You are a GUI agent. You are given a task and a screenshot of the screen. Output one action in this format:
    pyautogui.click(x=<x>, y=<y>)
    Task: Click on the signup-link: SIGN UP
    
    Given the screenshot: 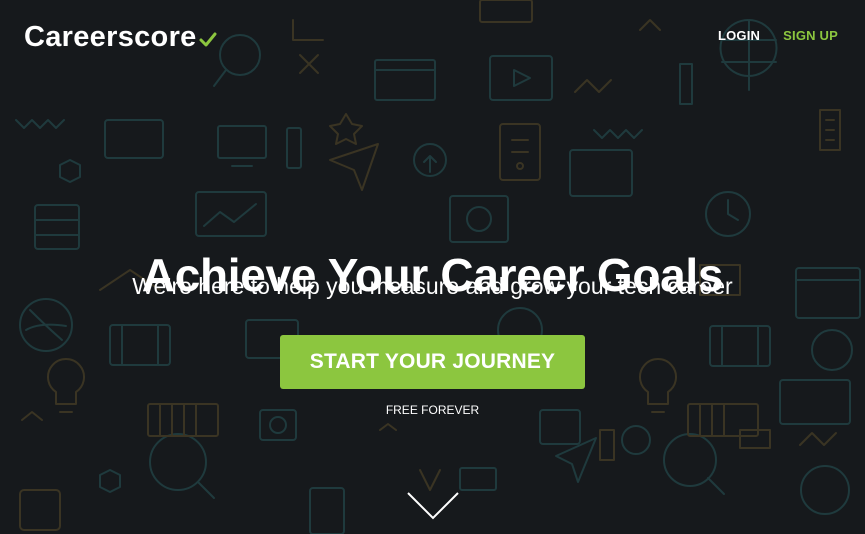 What is the action you would take?
    pyautogui.click(x=810, y=36)
    